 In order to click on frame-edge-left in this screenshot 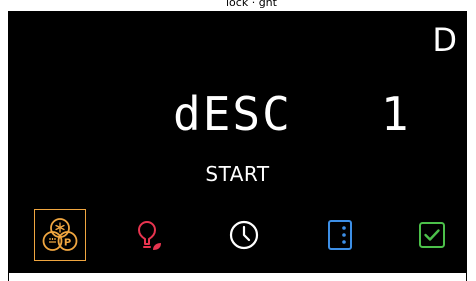, I will do `click(8, 277)`.